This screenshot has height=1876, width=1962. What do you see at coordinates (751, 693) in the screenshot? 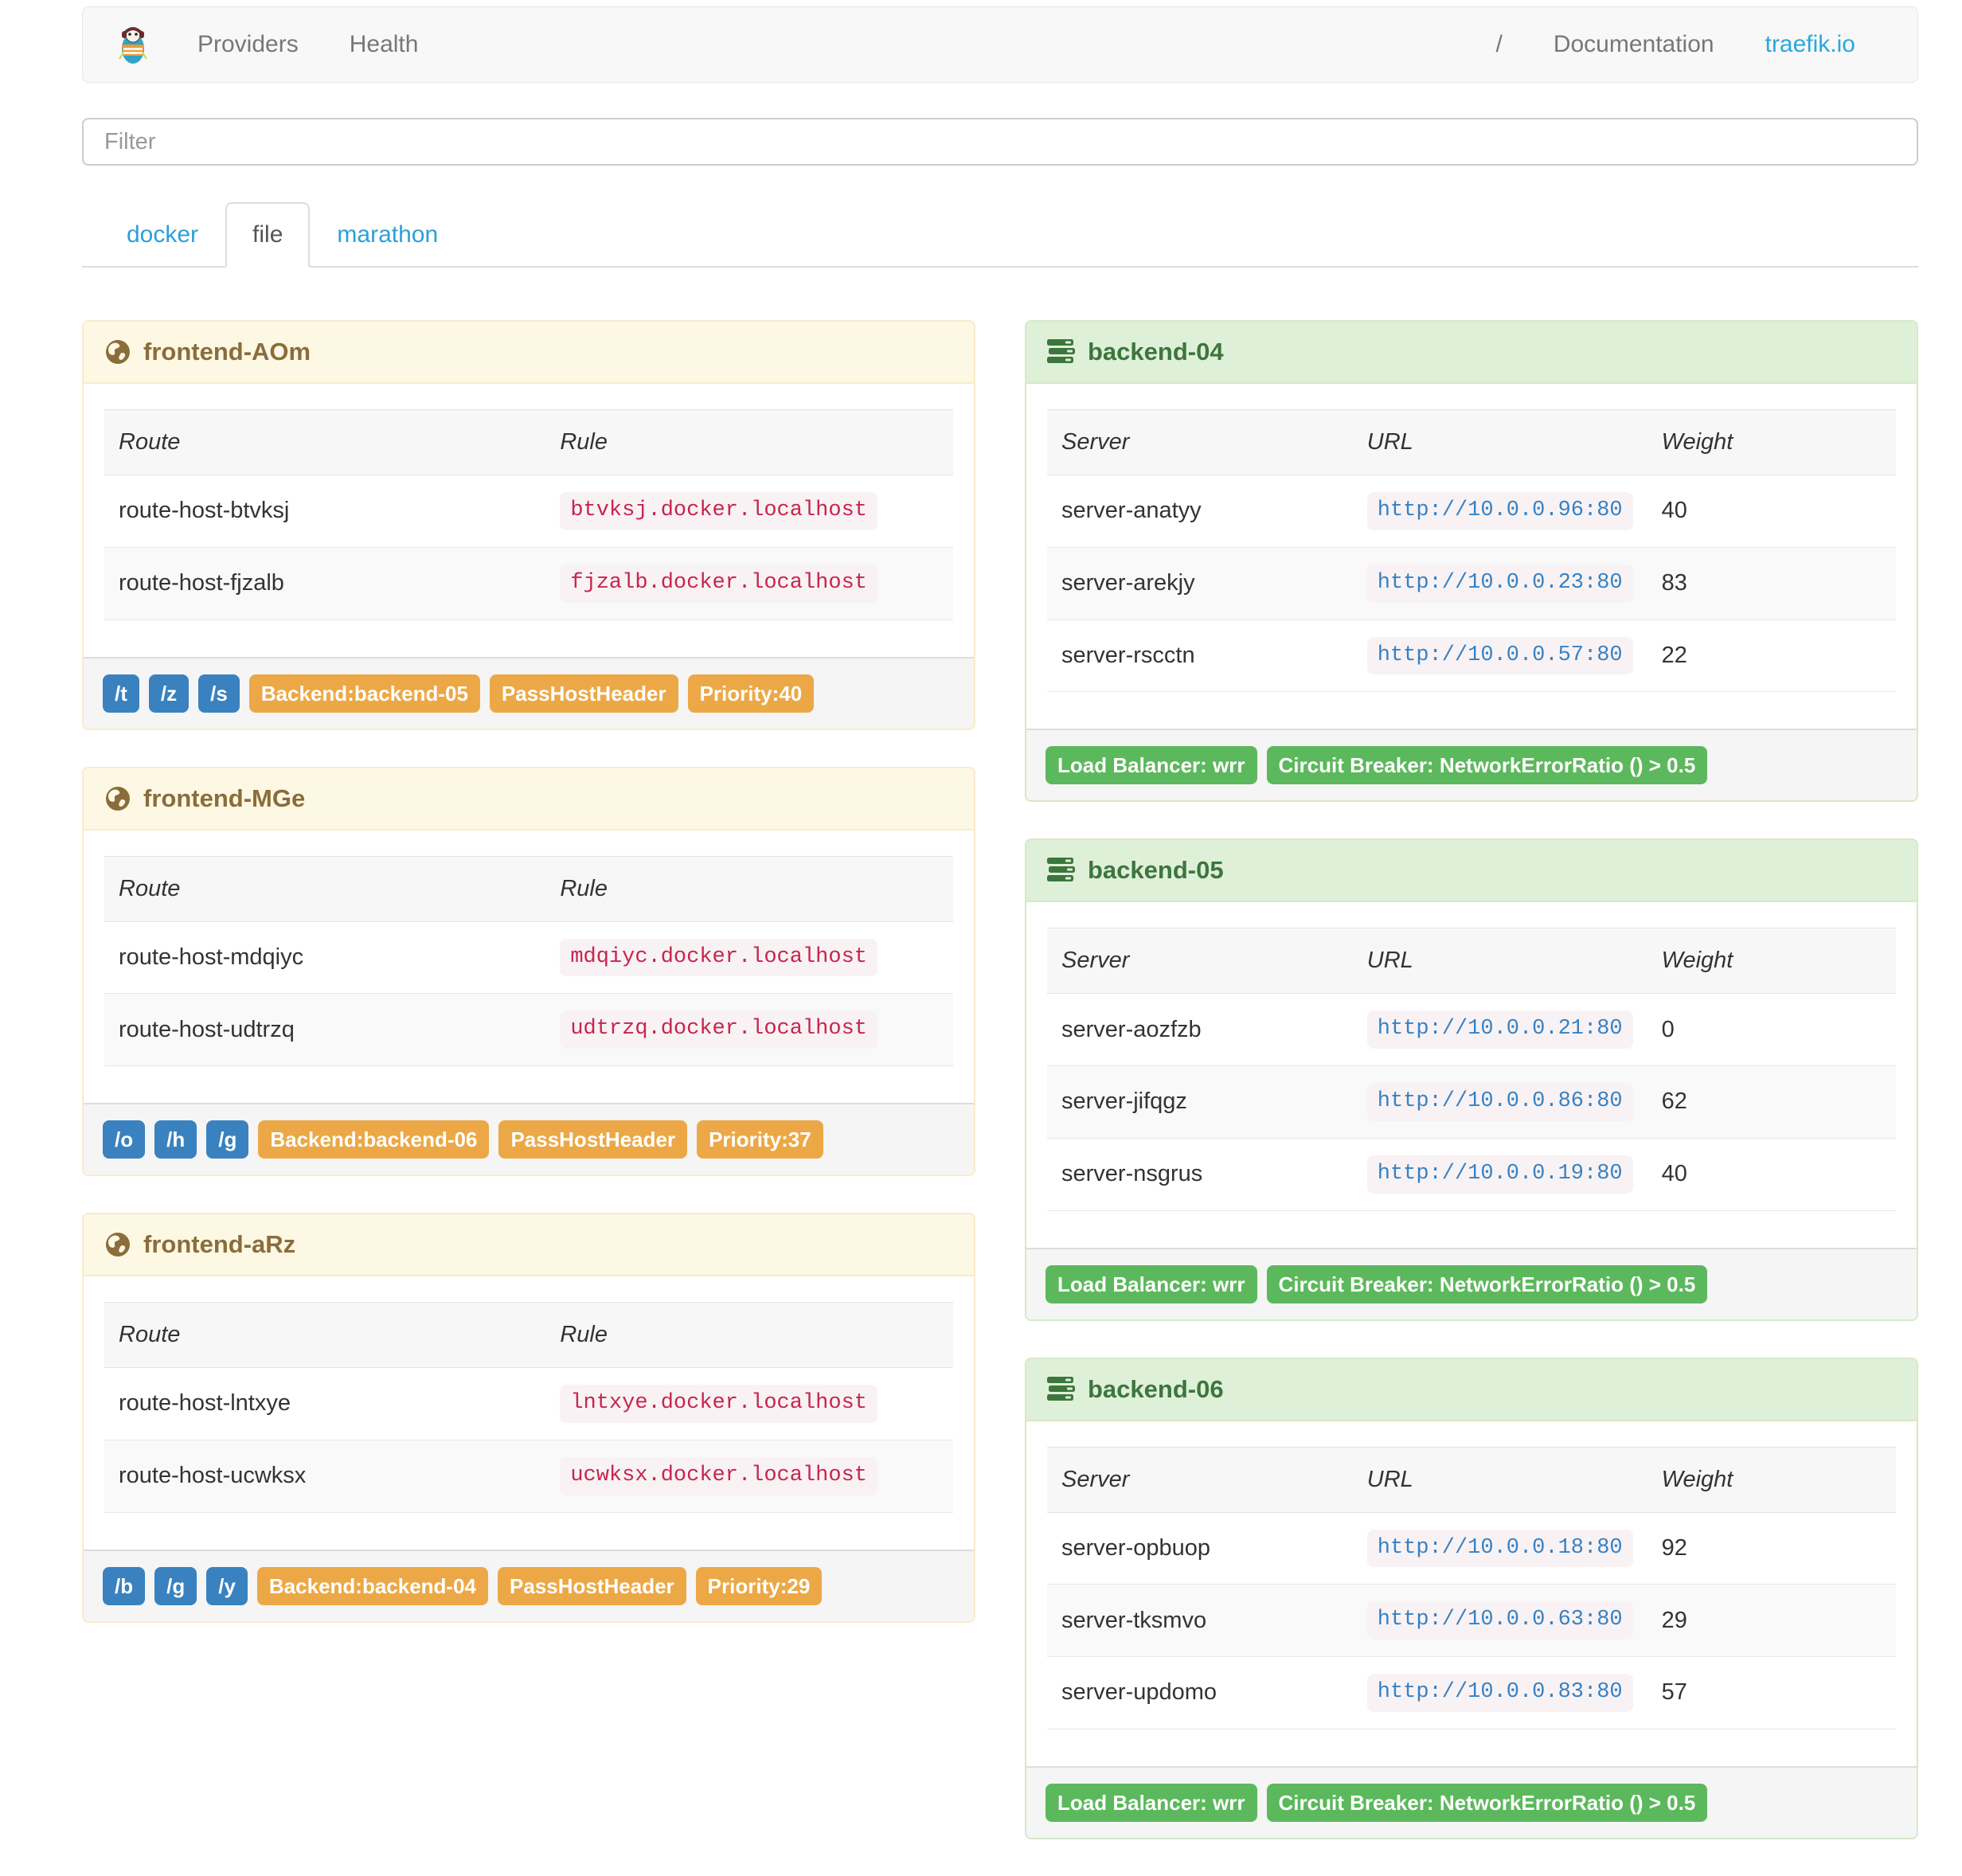
I see `priority-badge: Priority:40` at bounding box center [751, 693].